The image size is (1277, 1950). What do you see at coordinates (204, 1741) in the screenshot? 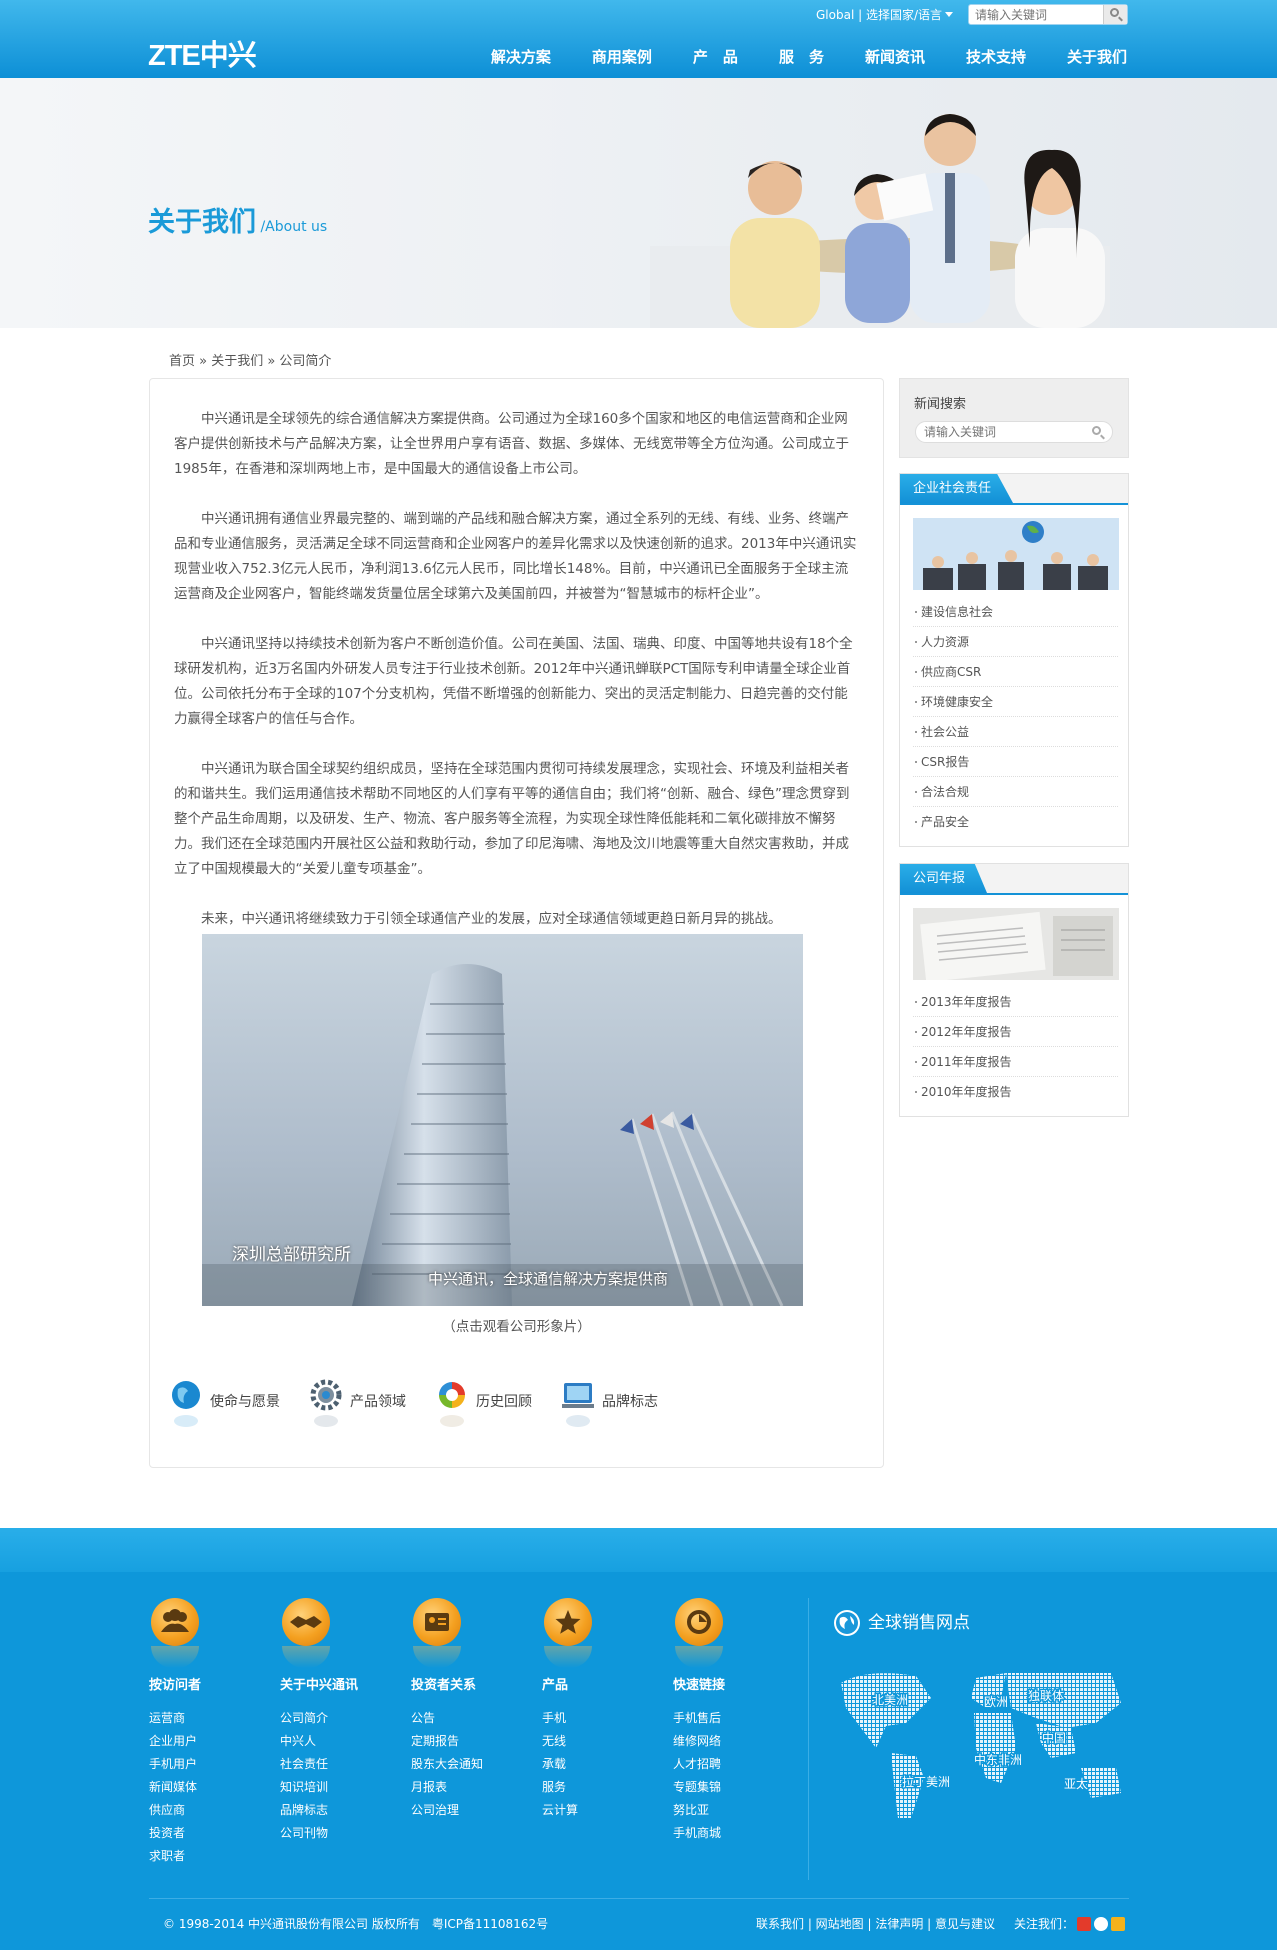
I see `footer-link: 企业用户` at bounding box center [204, 1741].